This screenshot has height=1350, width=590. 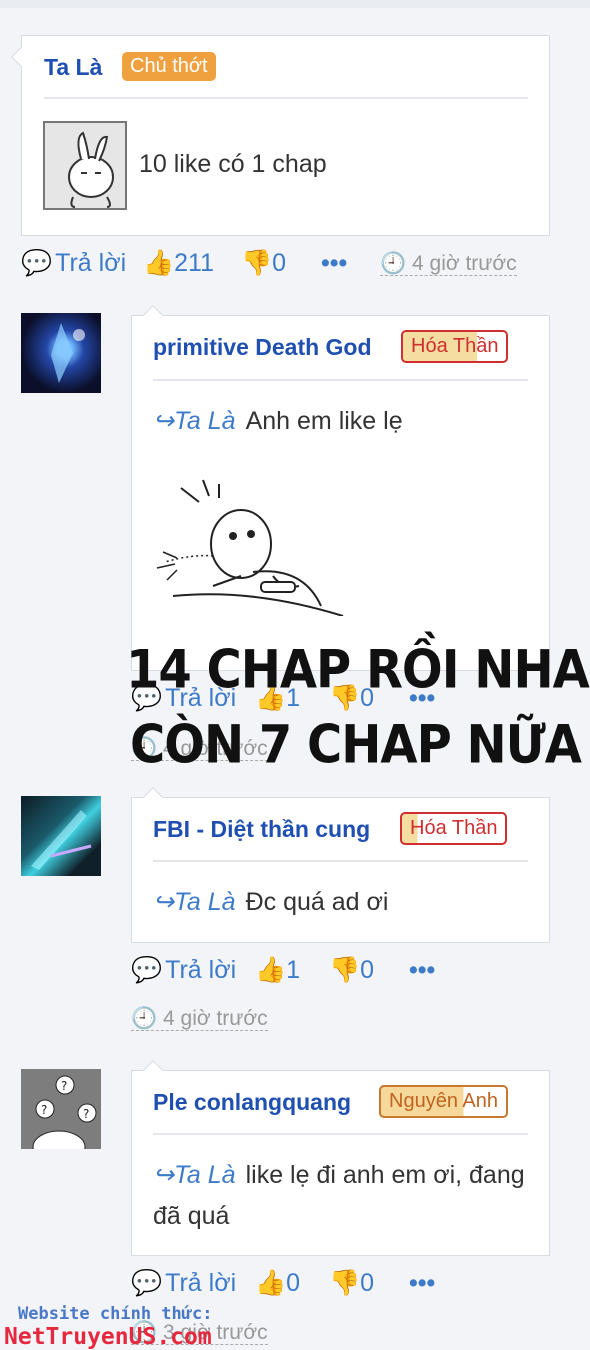 What do you see at coordinates (233, 164) in the screenshot?
I see `comment-text: 10 like có 1 chap` at bounding box center [233, 164].